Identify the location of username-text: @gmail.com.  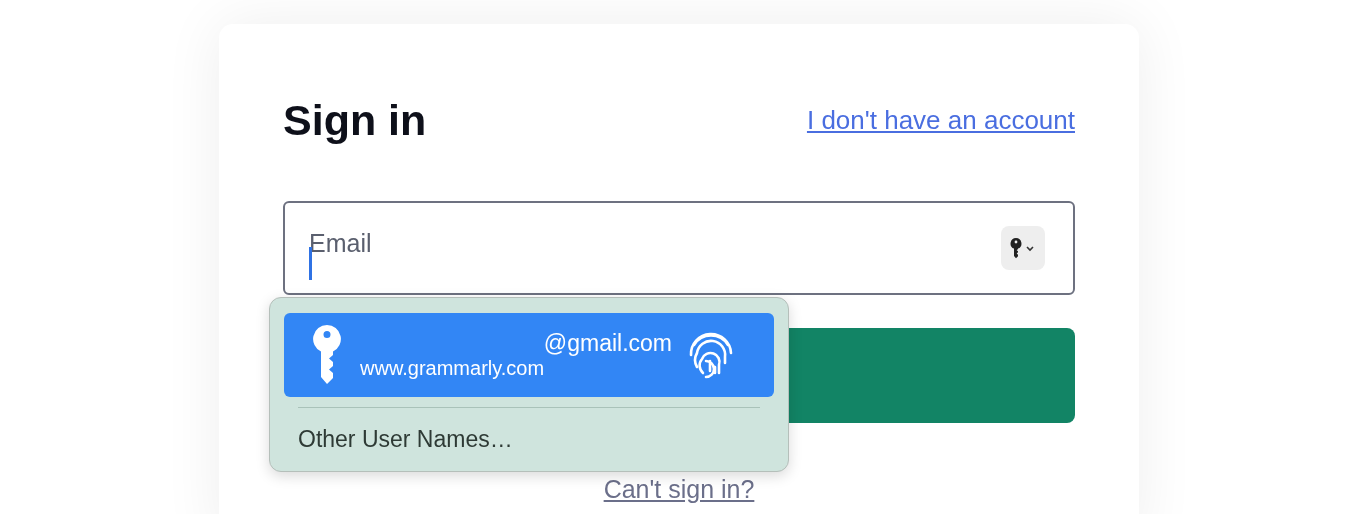
(607, 343).